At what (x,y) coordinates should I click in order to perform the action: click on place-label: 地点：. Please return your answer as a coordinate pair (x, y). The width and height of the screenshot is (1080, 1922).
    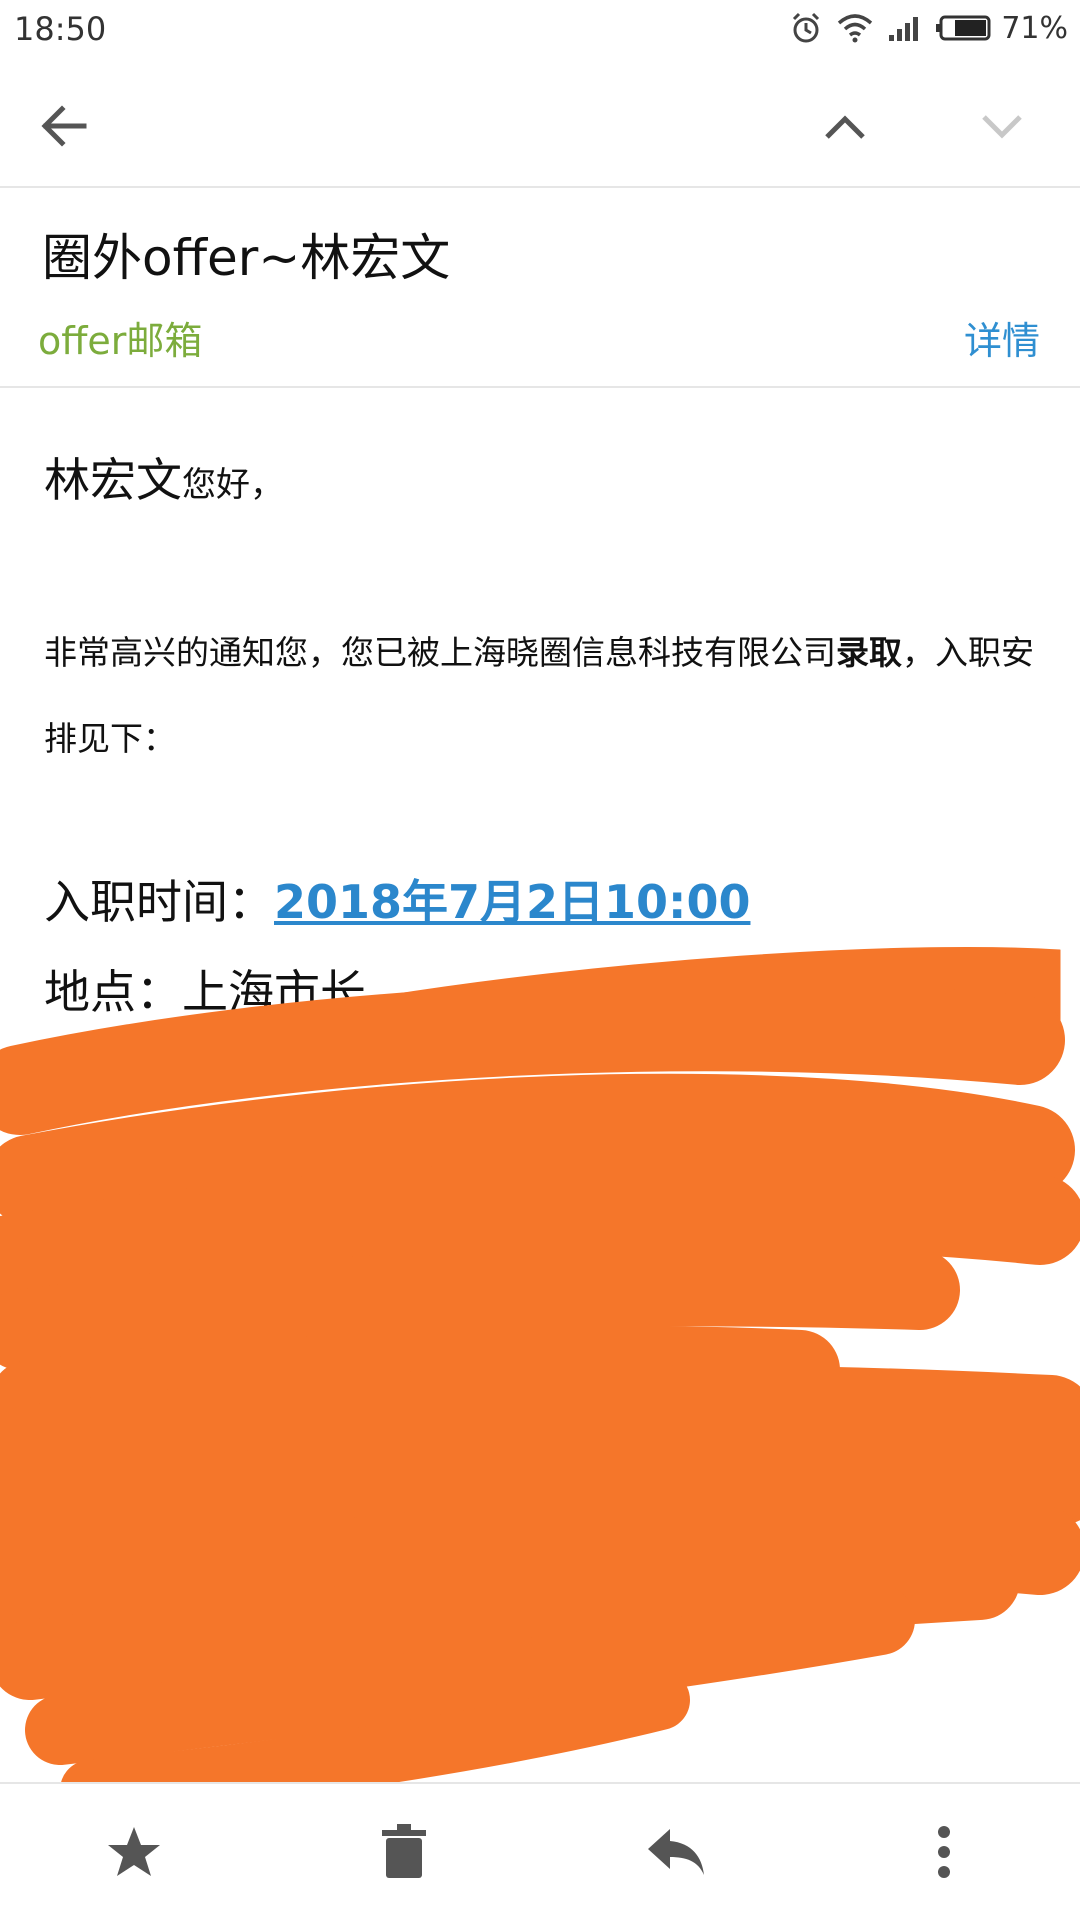
    Looking at the image, I should click on (113, 992).